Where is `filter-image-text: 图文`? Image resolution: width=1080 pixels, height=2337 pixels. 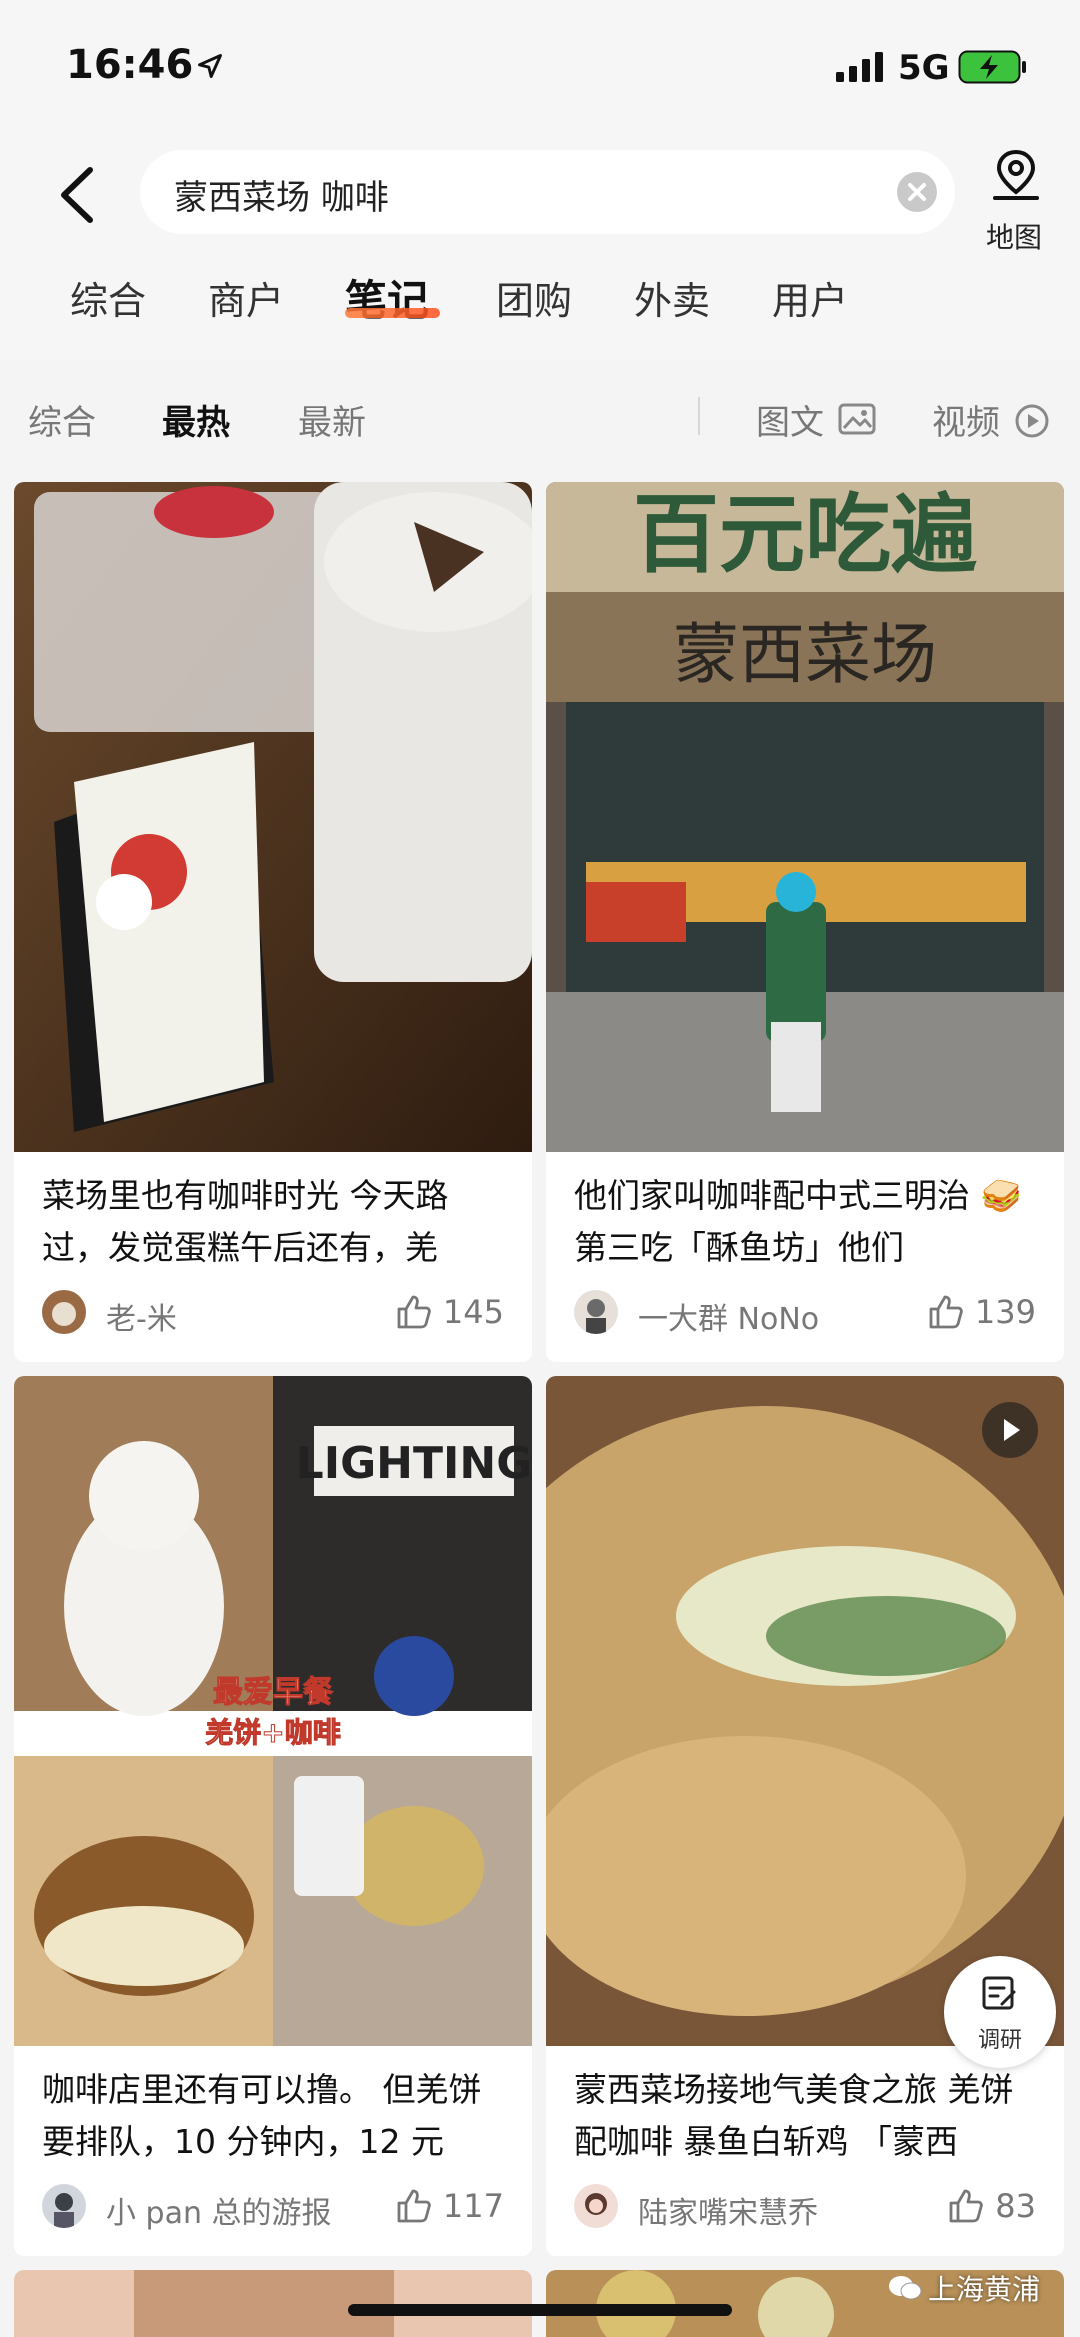 filter-image-text: 图文 is located at coordinates (790, 419).